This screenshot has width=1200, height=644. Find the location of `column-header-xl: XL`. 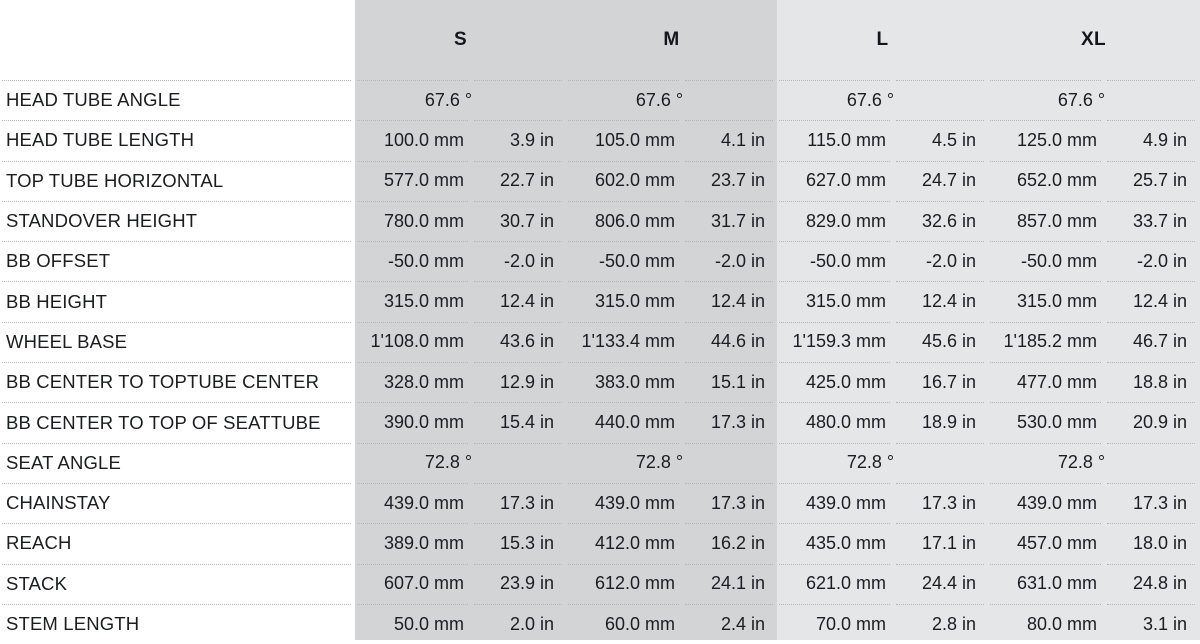

column-header-xl: XL is located at coordinates (1093, 39).